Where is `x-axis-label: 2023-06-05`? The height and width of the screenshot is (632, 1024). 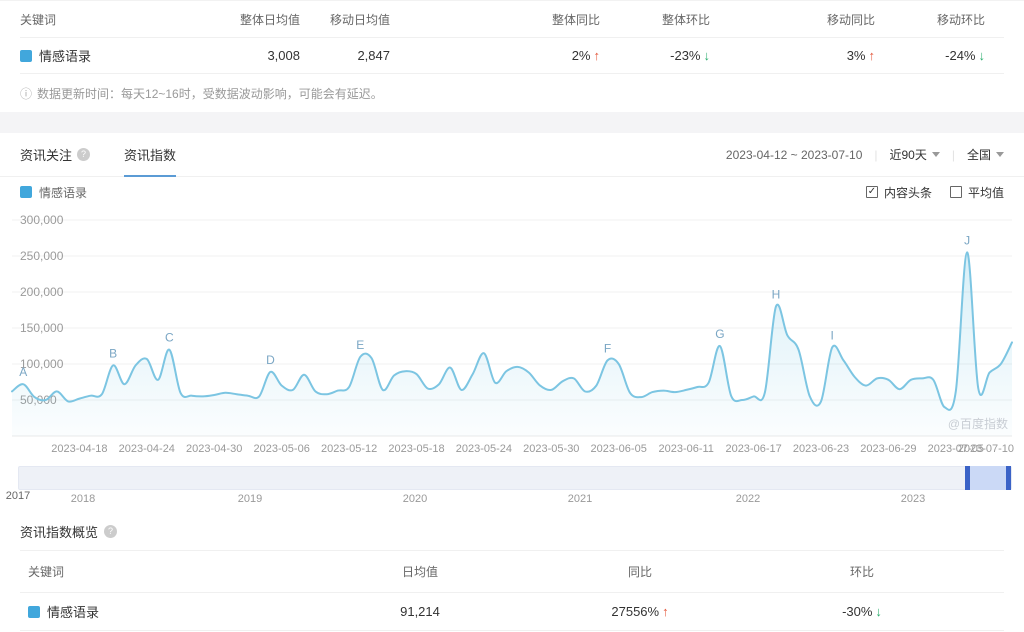
x-axis-label: 2023-06-05 is located at coordinates (619, 449).